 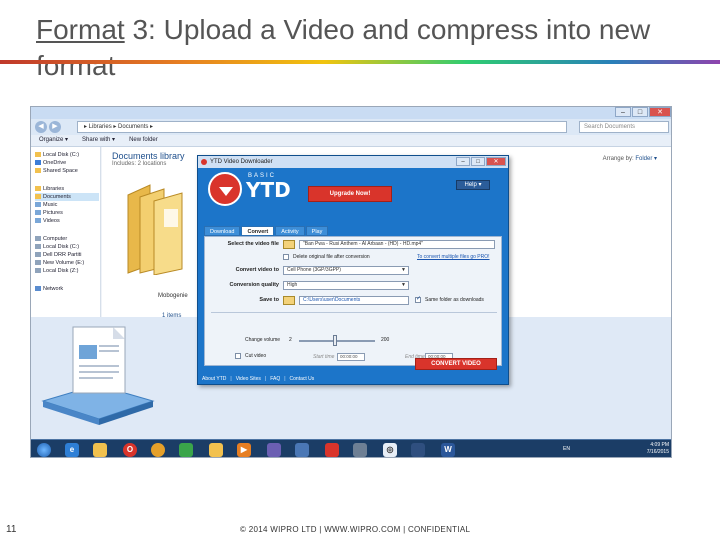 What do you see at coordinates (346, 285) in the screenshot?
I see `quality-select: High ▼` at bounding box center [346, 285].